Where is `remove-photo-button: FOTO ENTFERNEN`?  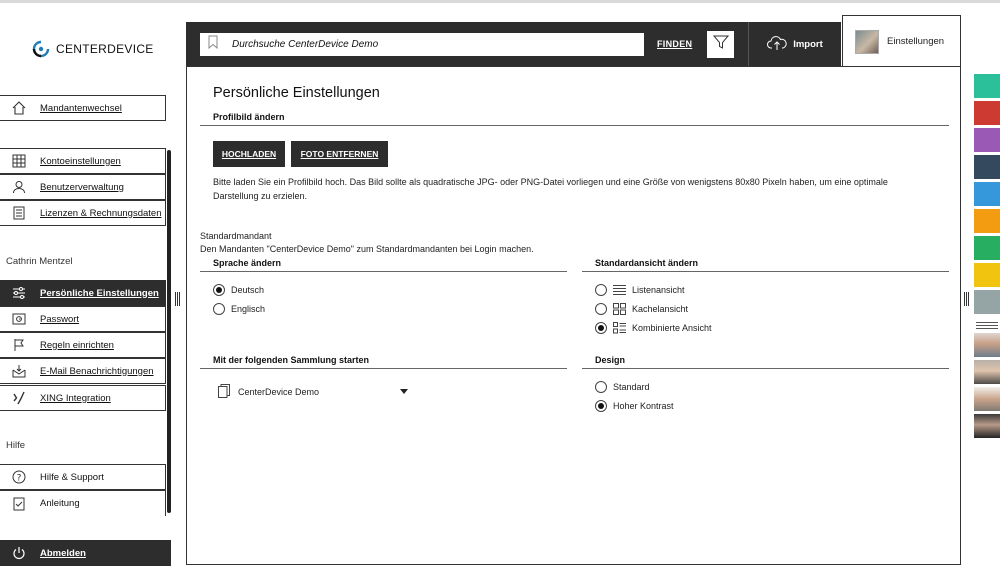 remove-photo-button: FOTO ENTFERNEN is located at coordinates (339, 154).